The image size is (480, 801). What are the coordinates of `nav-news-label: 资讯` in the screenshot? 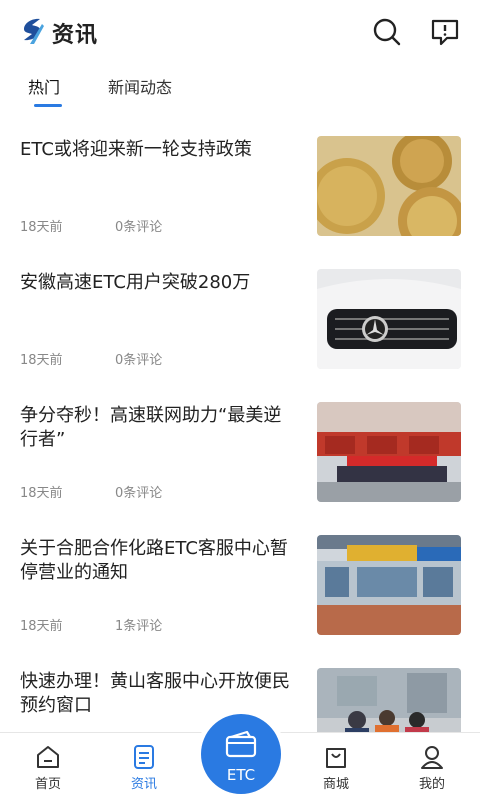 It's located at (143, 784).